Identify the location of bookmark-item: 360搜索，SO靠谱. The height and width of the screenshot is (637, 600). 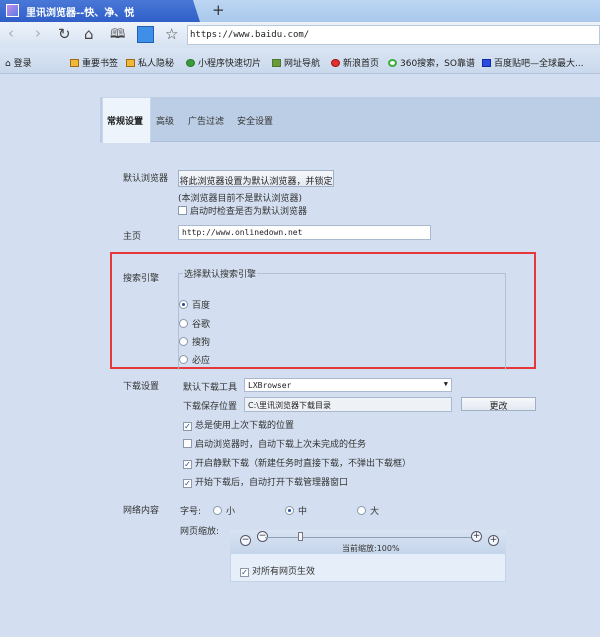
(431, 62).